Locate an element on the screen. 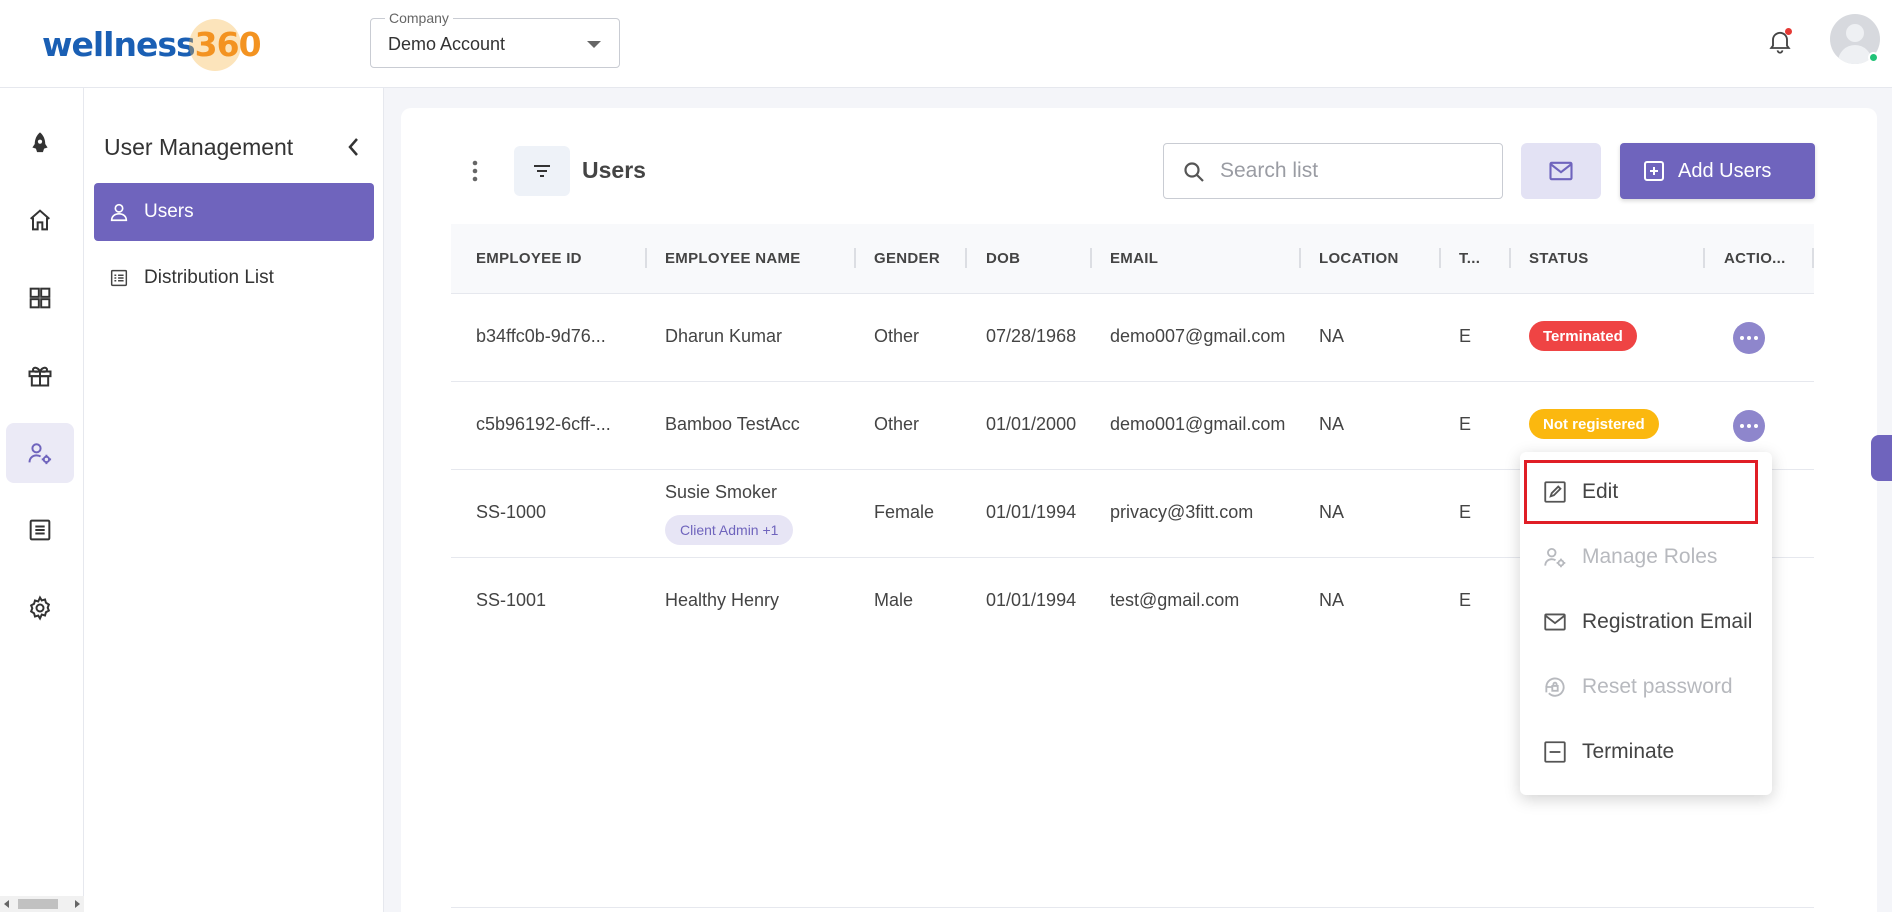  rocket-icon is located at coordinates (40, 142).